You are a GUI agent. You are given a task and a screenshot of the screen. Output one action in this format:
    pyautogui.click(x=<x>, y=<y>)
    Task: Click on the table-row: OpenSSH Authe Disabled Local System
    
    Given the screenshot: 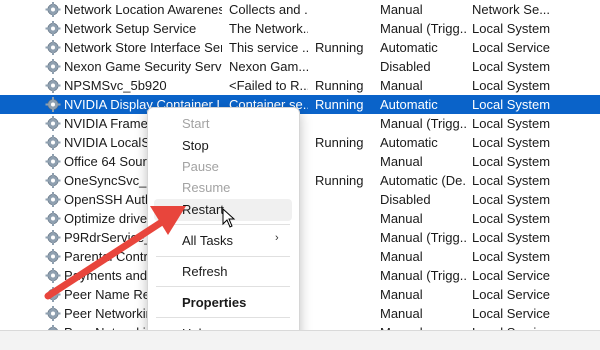 What is the action you would take?
    pyautogui.click(x=300, y=199)
    